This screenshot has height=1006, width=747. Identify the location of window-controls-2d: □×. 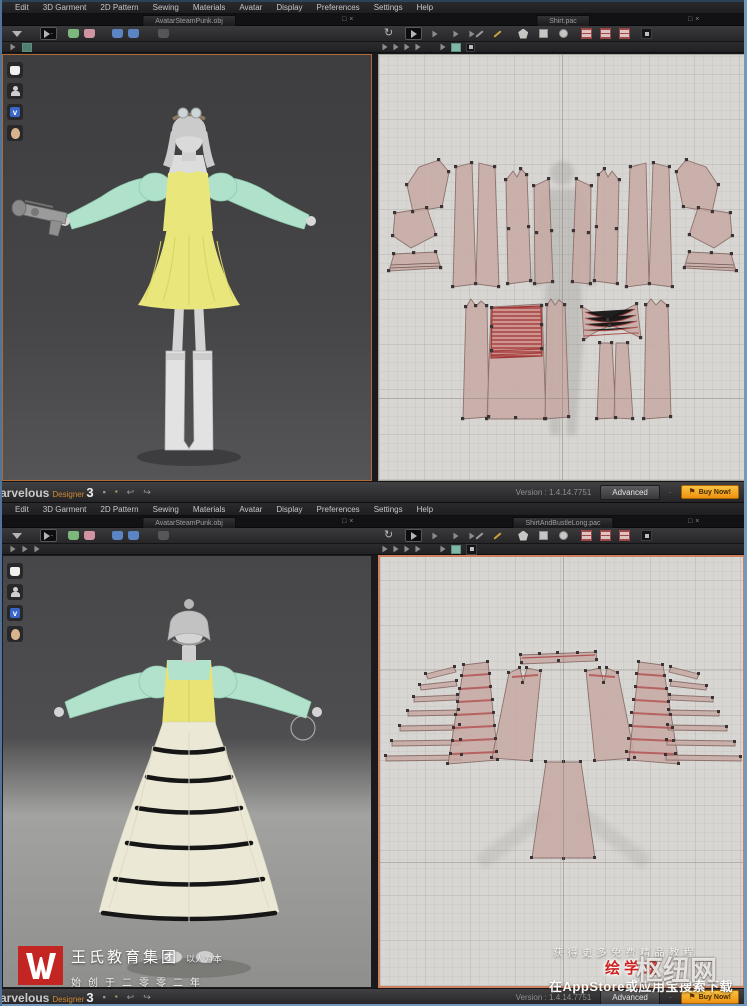
(695, 20).